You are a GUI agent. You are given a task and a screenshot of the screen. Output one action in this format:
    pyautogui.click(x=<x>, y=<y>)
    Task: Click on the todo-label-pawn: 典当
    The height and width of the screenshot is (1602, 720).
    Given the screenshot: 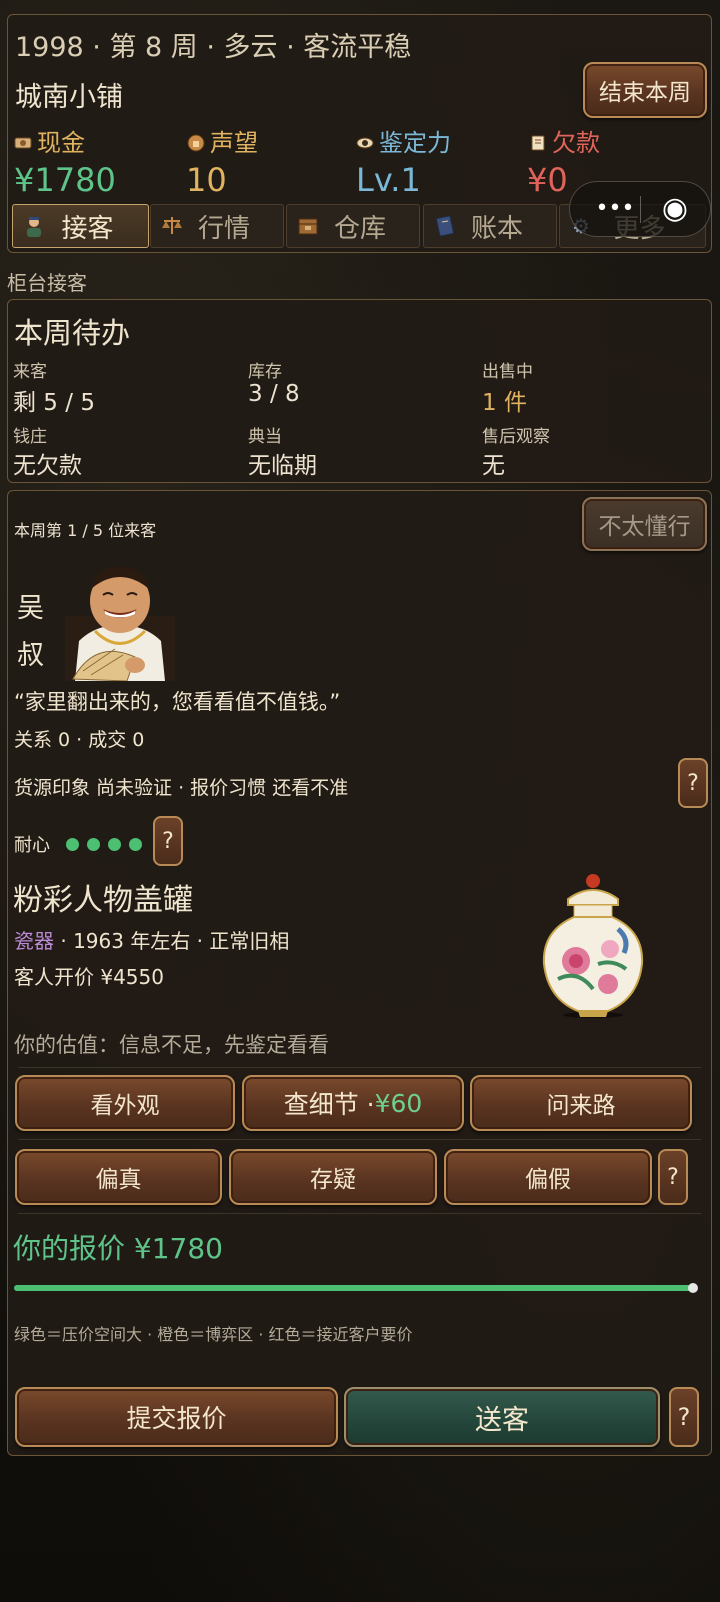 What is the action you would take?
    pyautogui.click(x=265, y=437)
    